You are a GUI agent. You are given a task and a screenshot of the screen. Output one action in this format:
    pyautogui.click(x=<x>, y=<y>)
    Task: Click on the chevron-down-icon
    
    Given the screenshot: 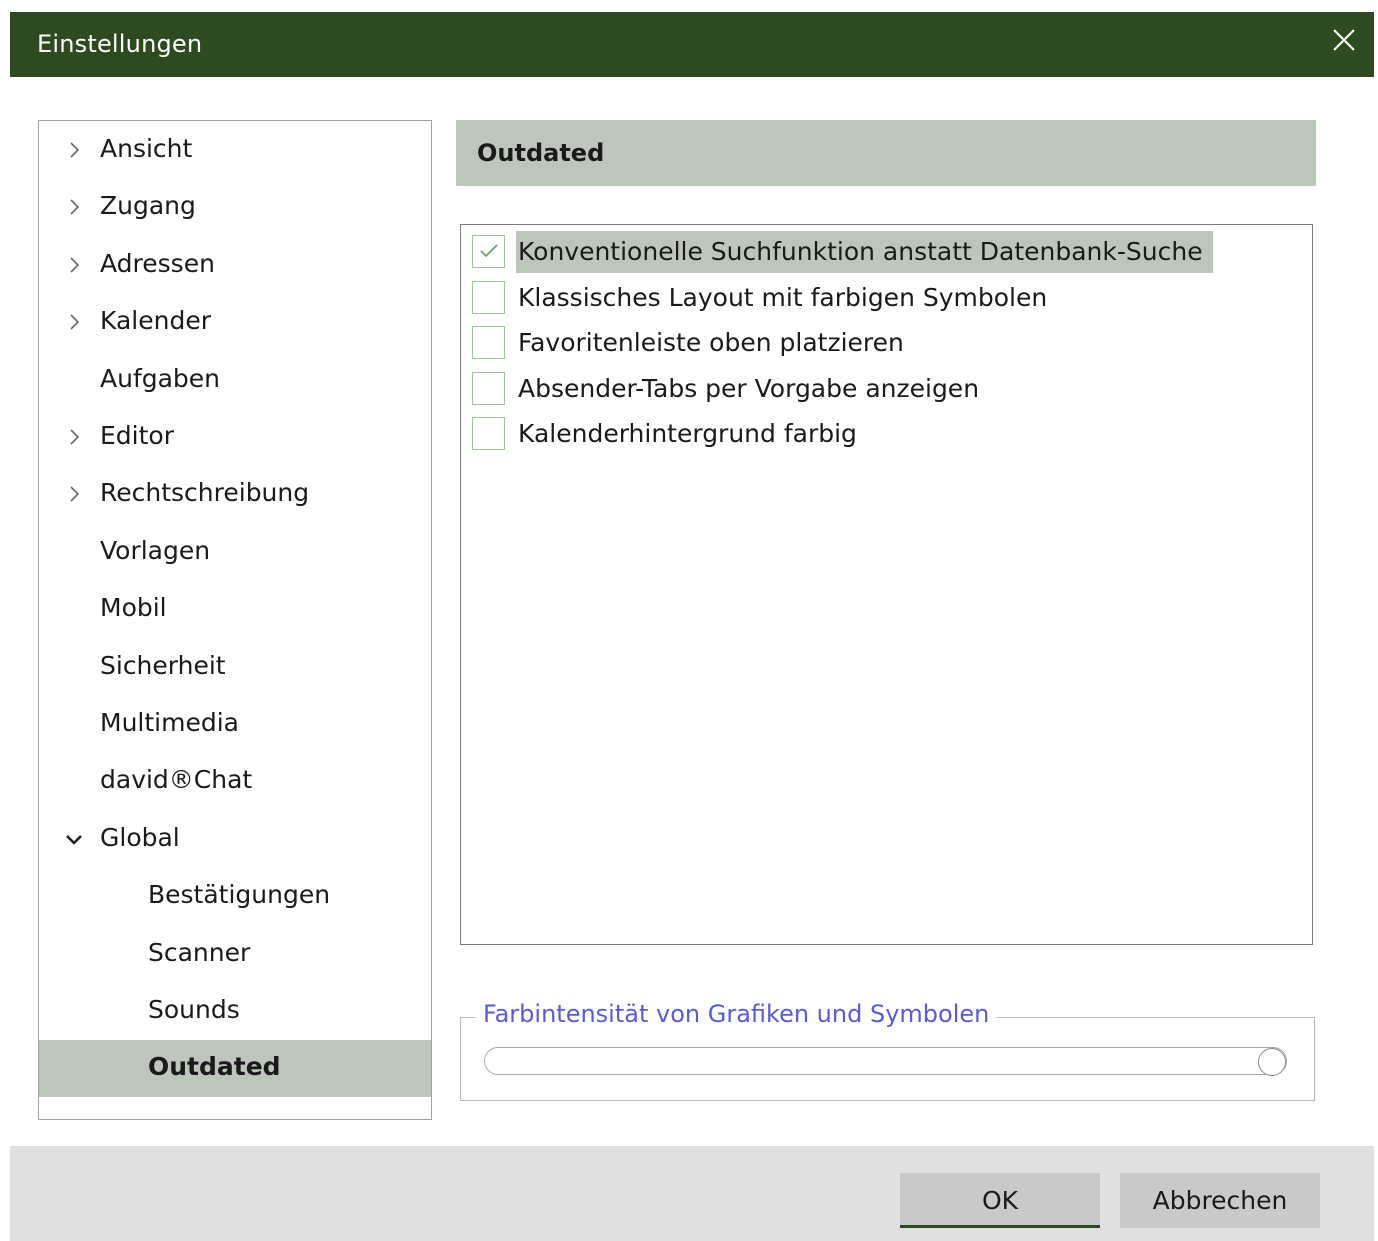 What is the action you would take?
    pyautogui.click(x=74, y=839)
    